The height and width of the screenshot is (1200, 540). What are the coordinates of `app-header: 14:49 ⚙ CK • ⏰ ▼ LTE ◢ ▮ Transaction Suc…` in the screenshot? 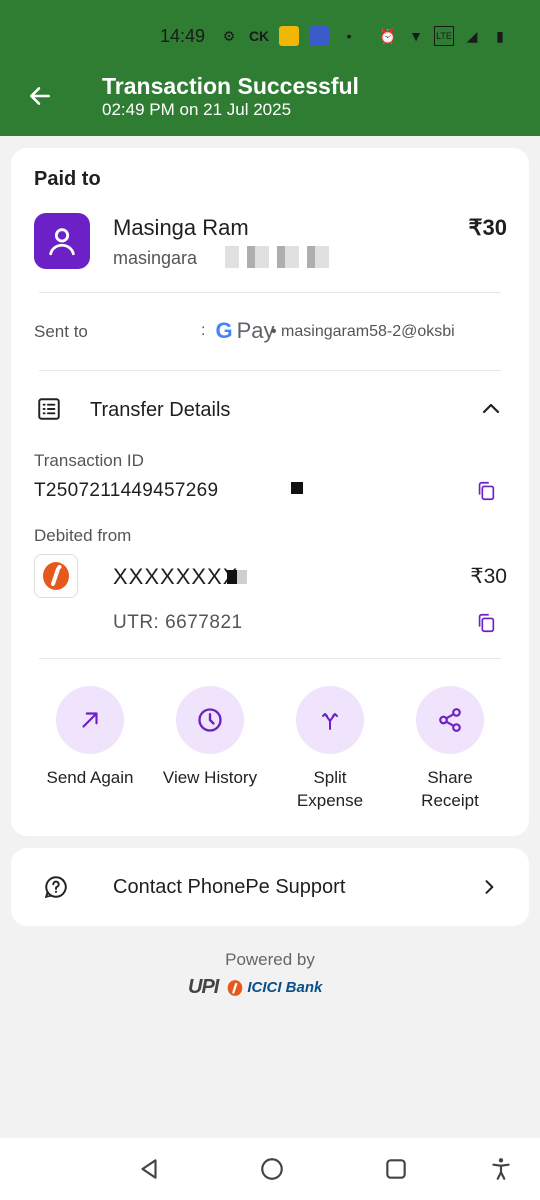 It's located at (270, 68).